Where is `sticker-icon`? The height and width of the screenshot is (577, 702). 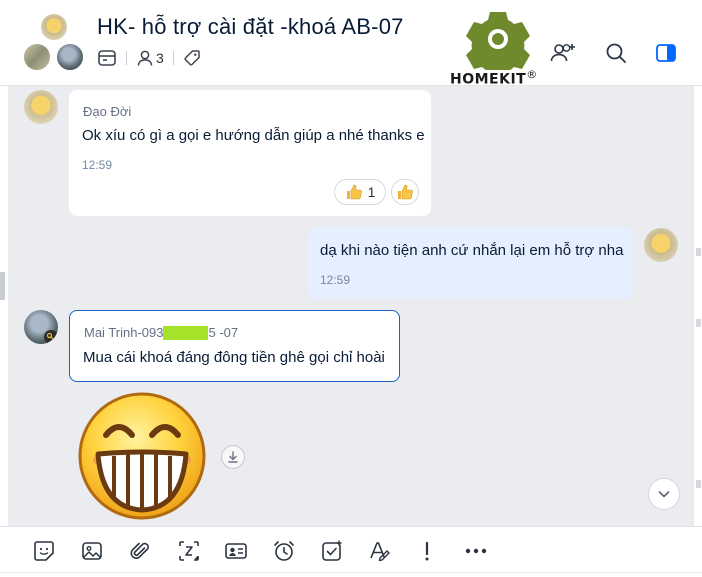
sticker-icon is located at coordinates (44, 551).